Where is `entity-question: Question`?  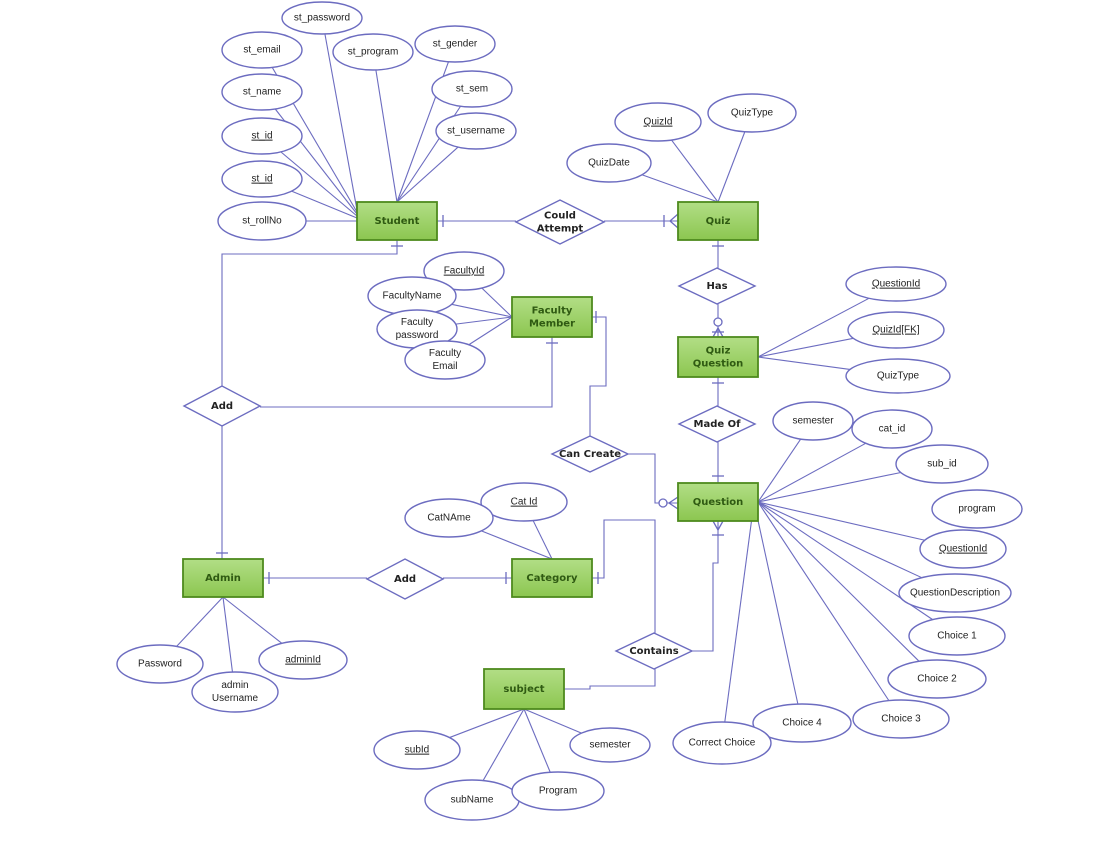
entity-question: Question is located at coordinates (718, 502).